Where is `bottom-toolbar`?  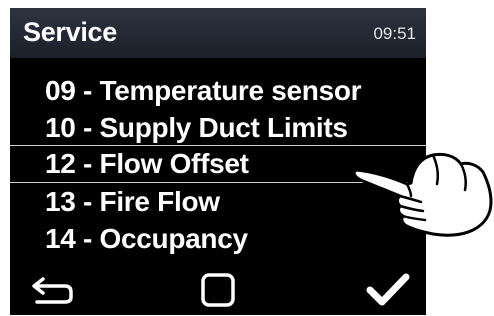 bottom-toolbar is located at coordinates (218, 290).